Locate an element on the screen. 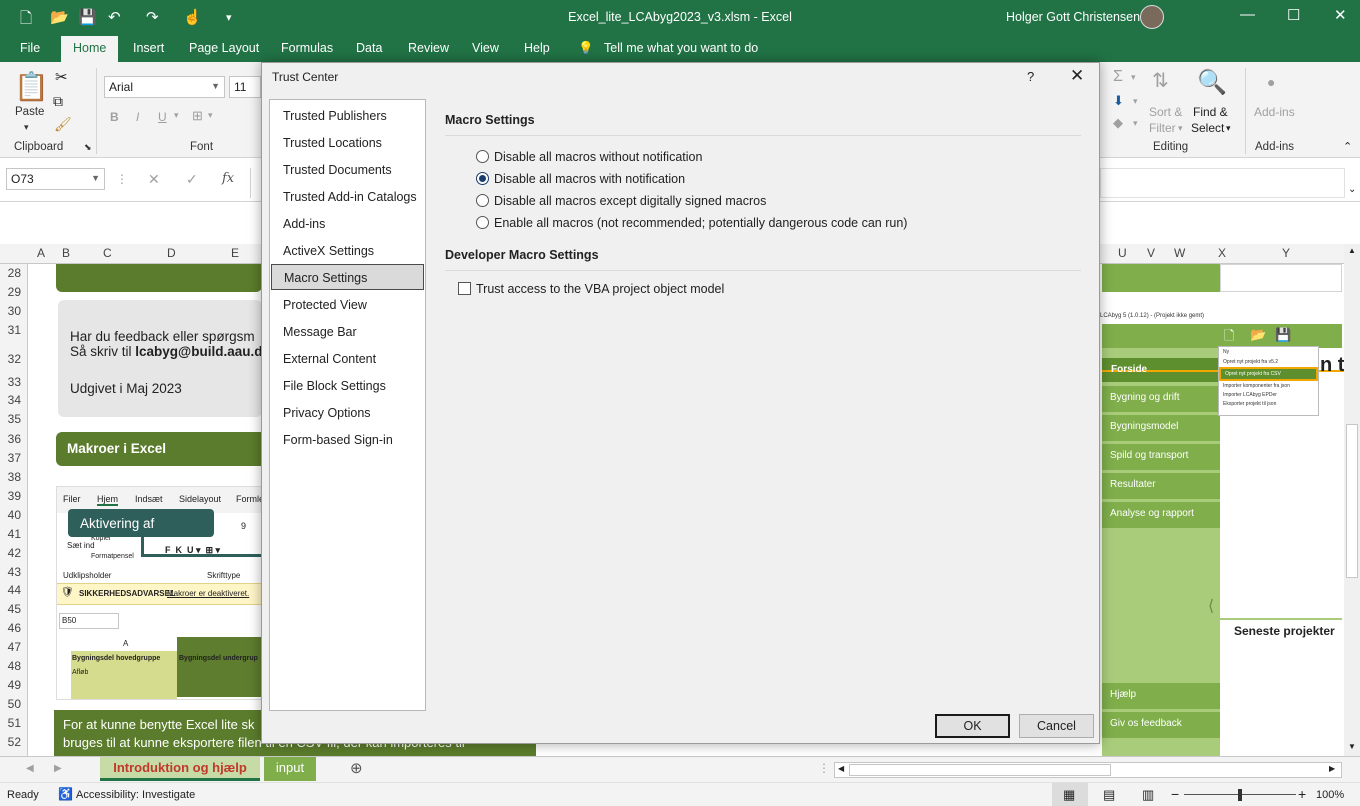 Image resolution: width=1360 pixels, height=806 pixels. tab-view: View is located at coordinates (485, 48).